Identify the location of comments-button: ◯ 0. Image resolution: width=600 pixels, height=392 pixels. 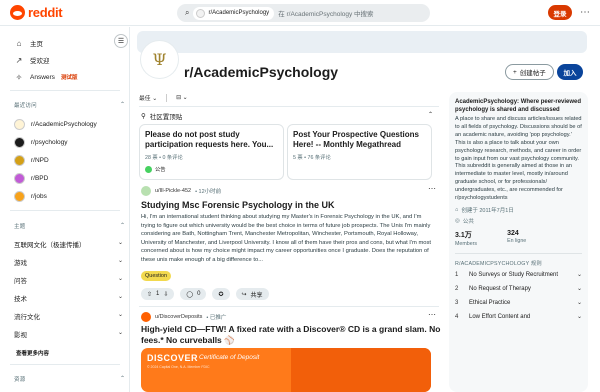
(193, 294).